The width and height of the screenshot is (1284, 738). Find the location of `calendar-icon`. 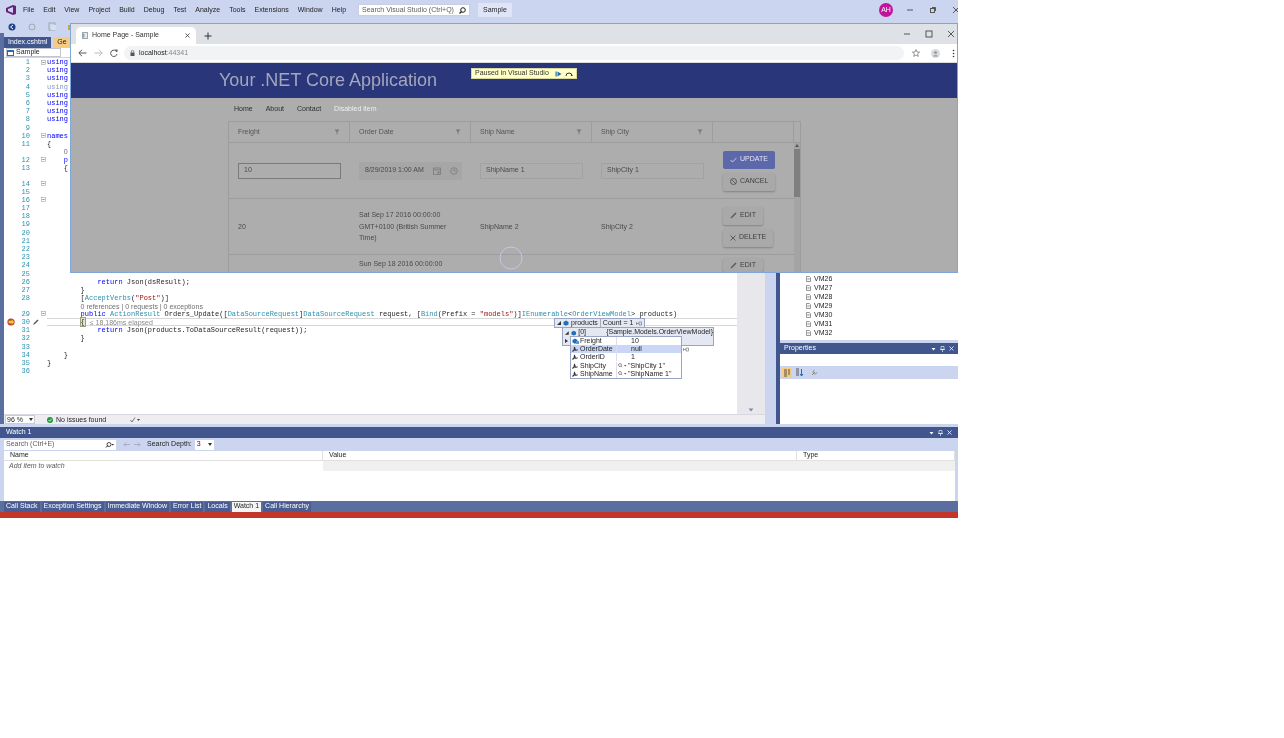

calendar-icon is located at coordinates (437, 170).